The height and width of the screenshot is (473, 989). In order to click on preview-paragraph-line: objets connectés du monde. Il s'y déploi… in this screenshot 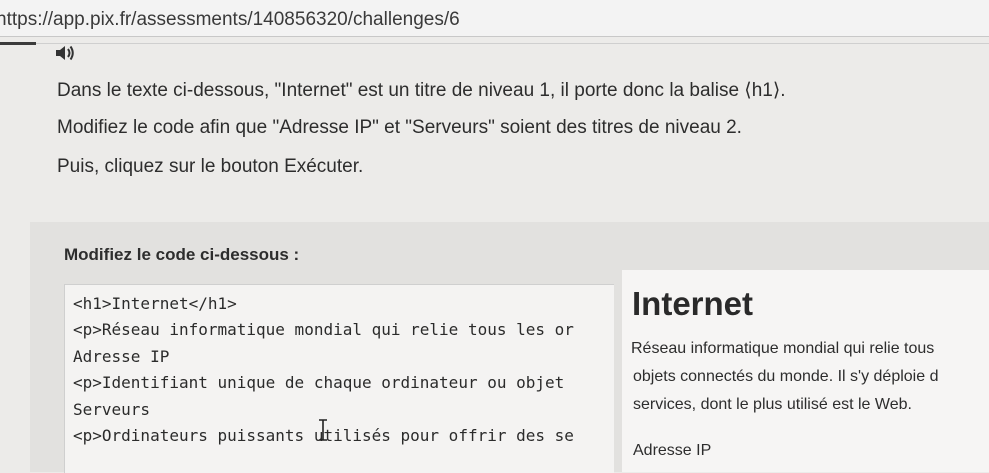, I will do `click(786, 376)`.